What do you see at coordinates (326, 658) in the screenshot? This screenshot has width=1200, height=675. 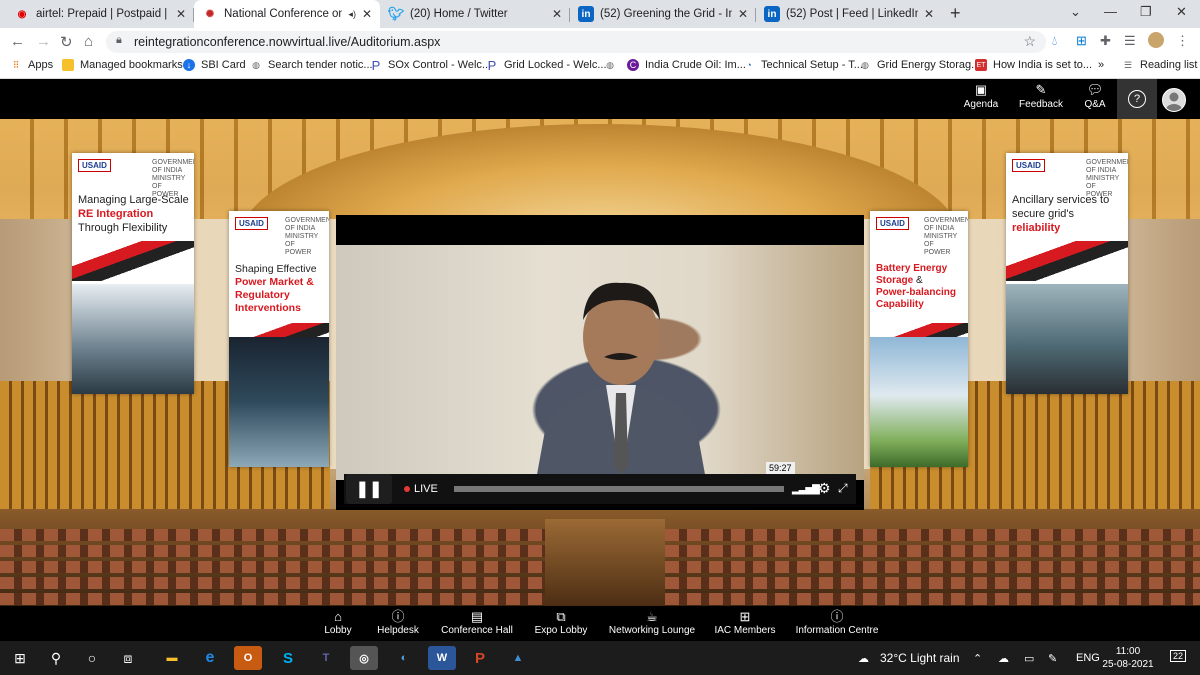 I see `teams-icon: T` at bounding box center [326, 658].